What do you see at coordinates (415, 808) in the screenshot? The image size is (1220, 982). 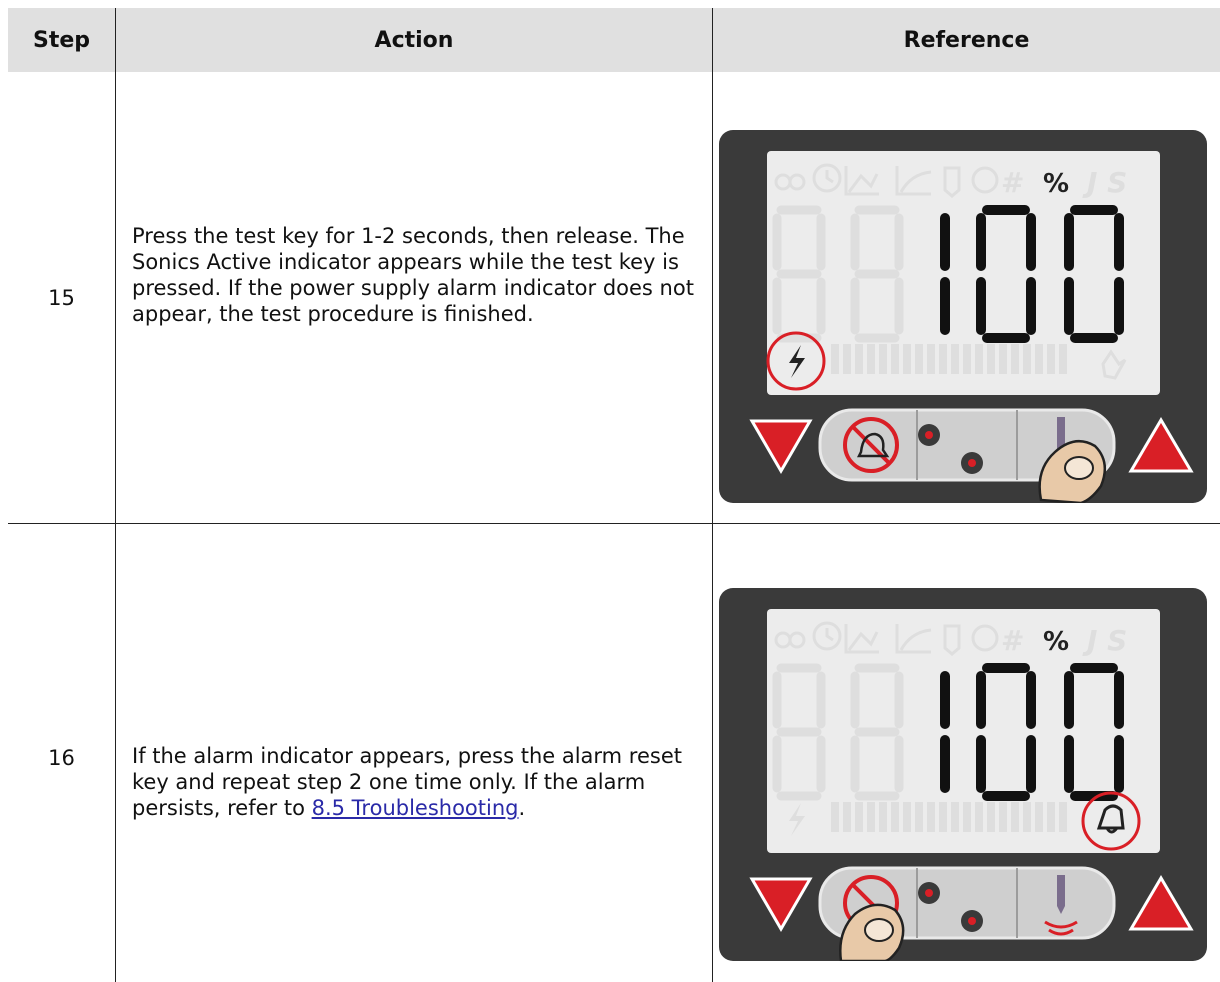 I see `troubleshooting-link: 8.5 Troubleshooting` at bounding box center [415, 808].